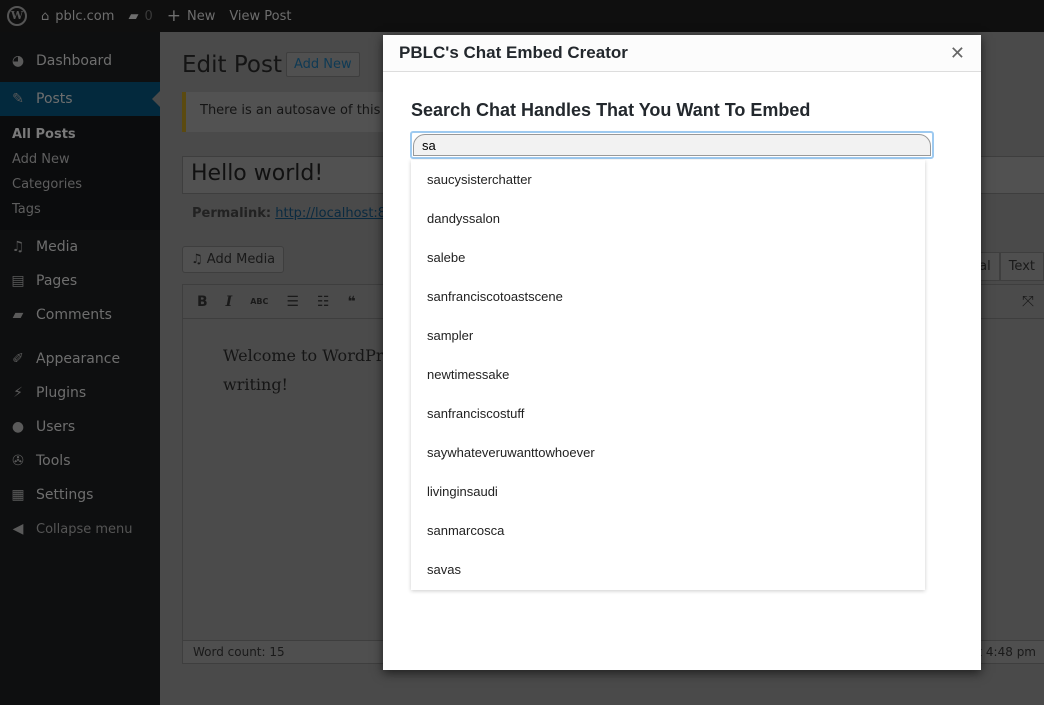 The height and width of the screenshot is (705, 1044). I want to click on strikethrough-icon: ABC, so click(259, 301).